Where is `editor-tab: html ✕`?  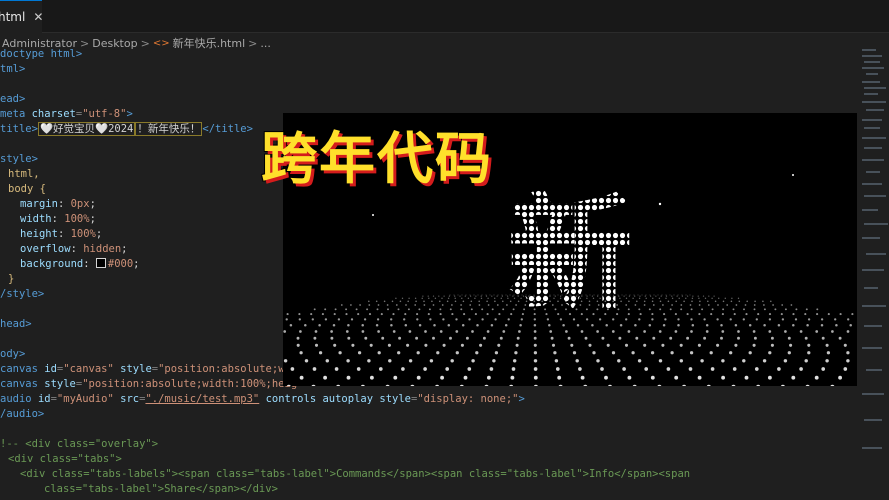 editor-tab: html ✕ is located at coordinates (21, 16).